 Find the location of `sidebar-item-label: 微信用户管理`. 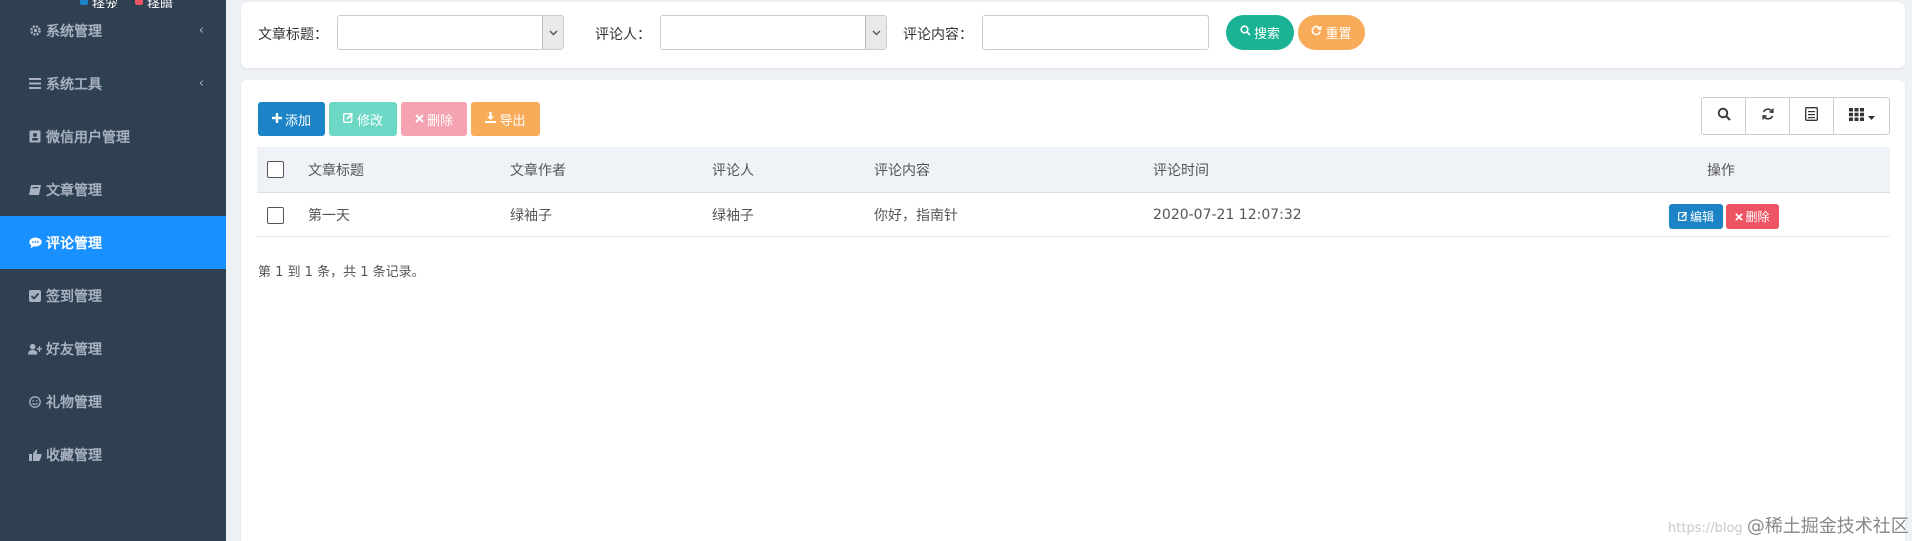

sidebar-item-label: 微信用户管理 is located at coordinates (88, 137).